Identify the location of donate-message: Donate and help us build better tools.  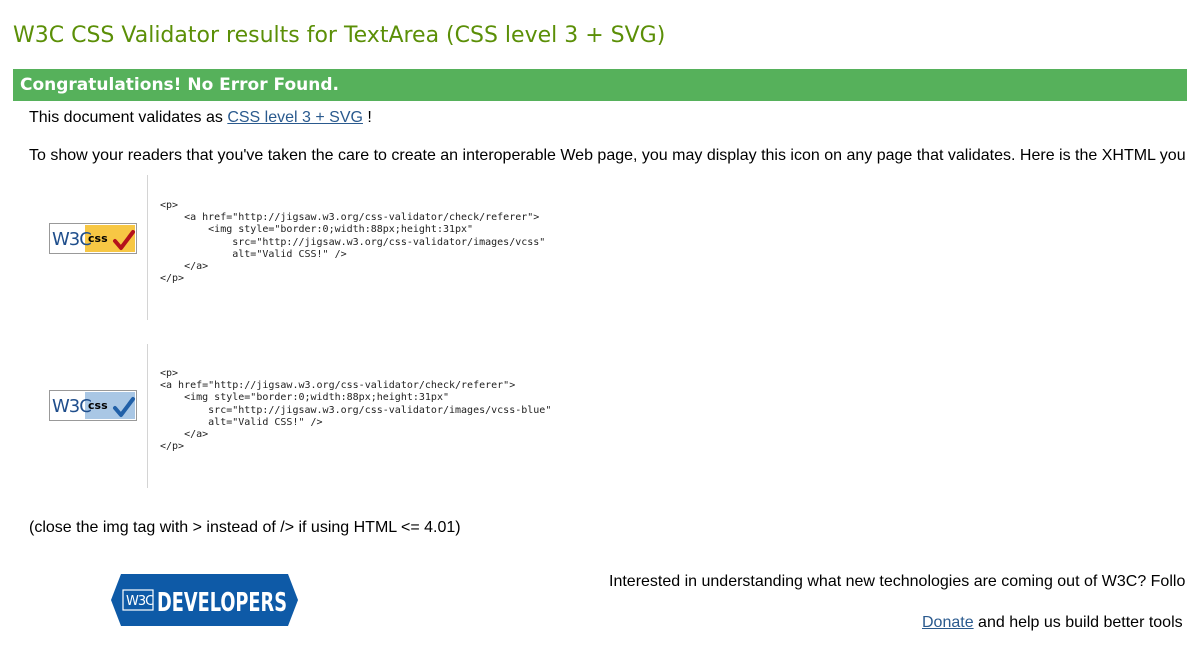
(1052, 623).